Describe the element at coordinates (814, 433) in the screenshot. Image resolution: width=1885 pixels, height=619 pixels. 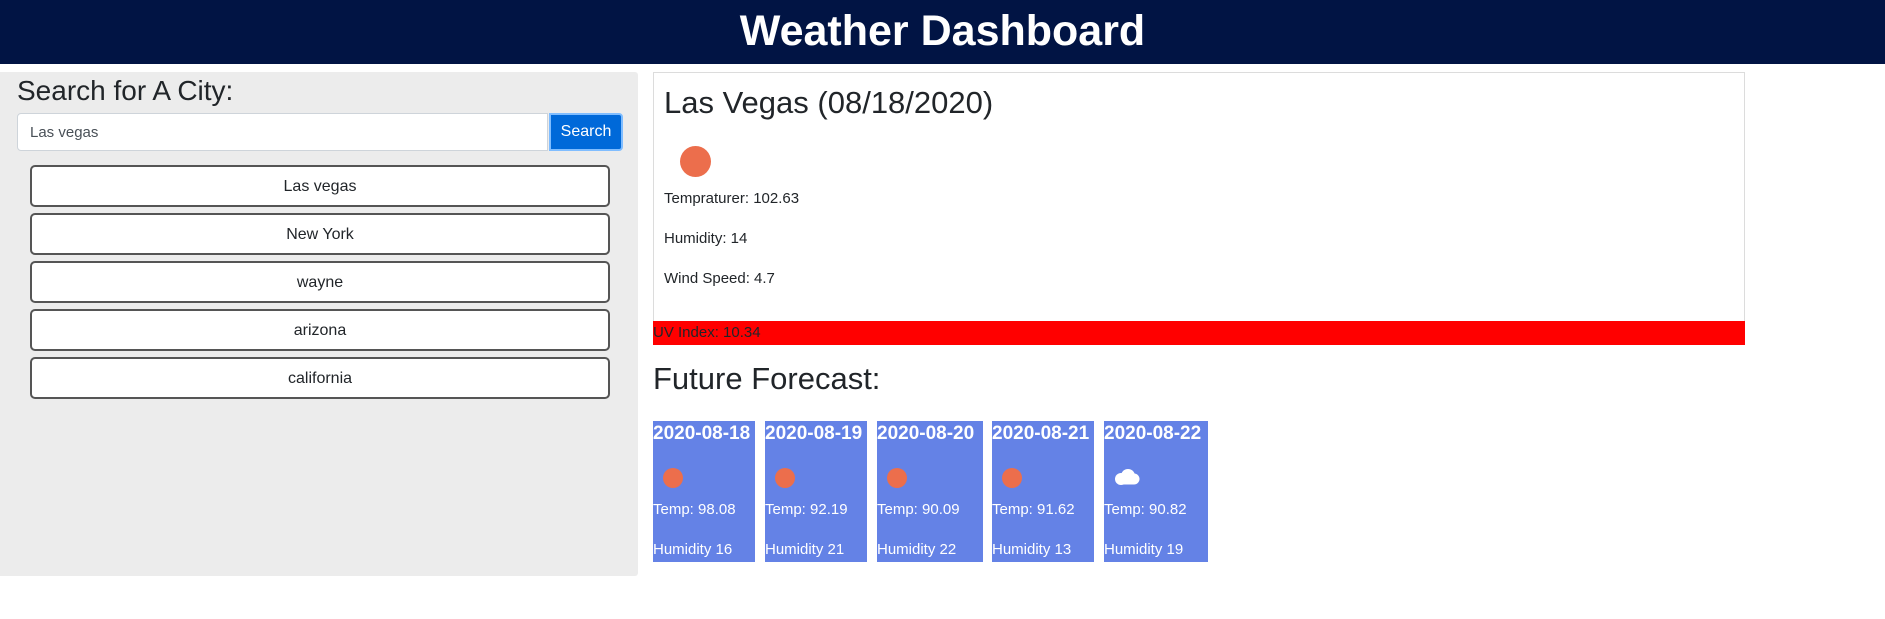
I see `forecast-date: 2020-08-19` at that location.